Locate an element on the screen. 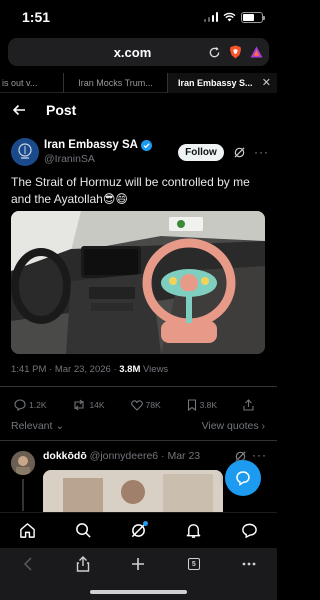 This screenshot has width=320, height=600. search-icon is located at coordinates (83, 531).